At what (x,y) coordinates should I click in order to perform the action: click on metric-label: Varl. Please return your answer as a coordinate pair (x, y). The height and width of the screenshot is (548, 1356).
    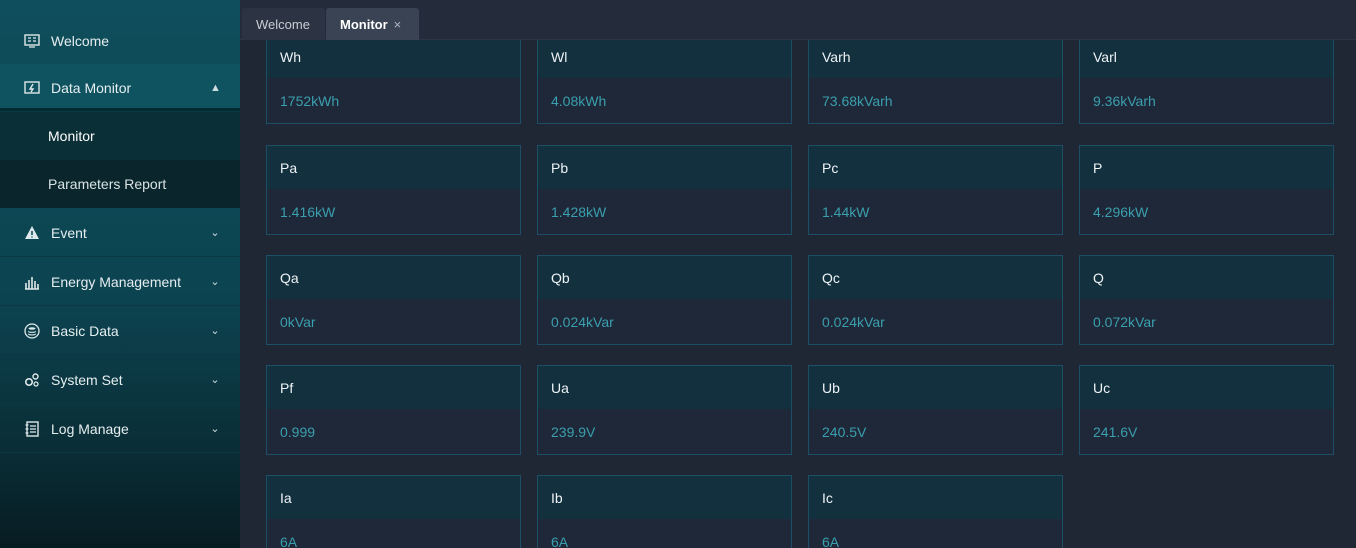
    Looking at the image, I should click on (1206, 59).